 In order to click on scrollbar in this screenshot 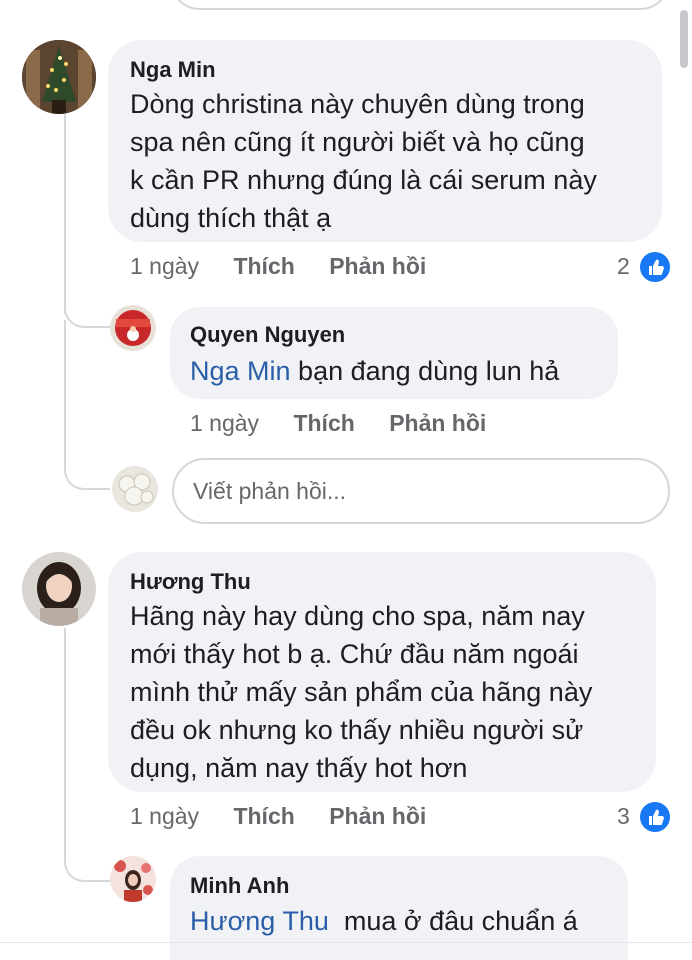, I will do `click(683, 480)`.